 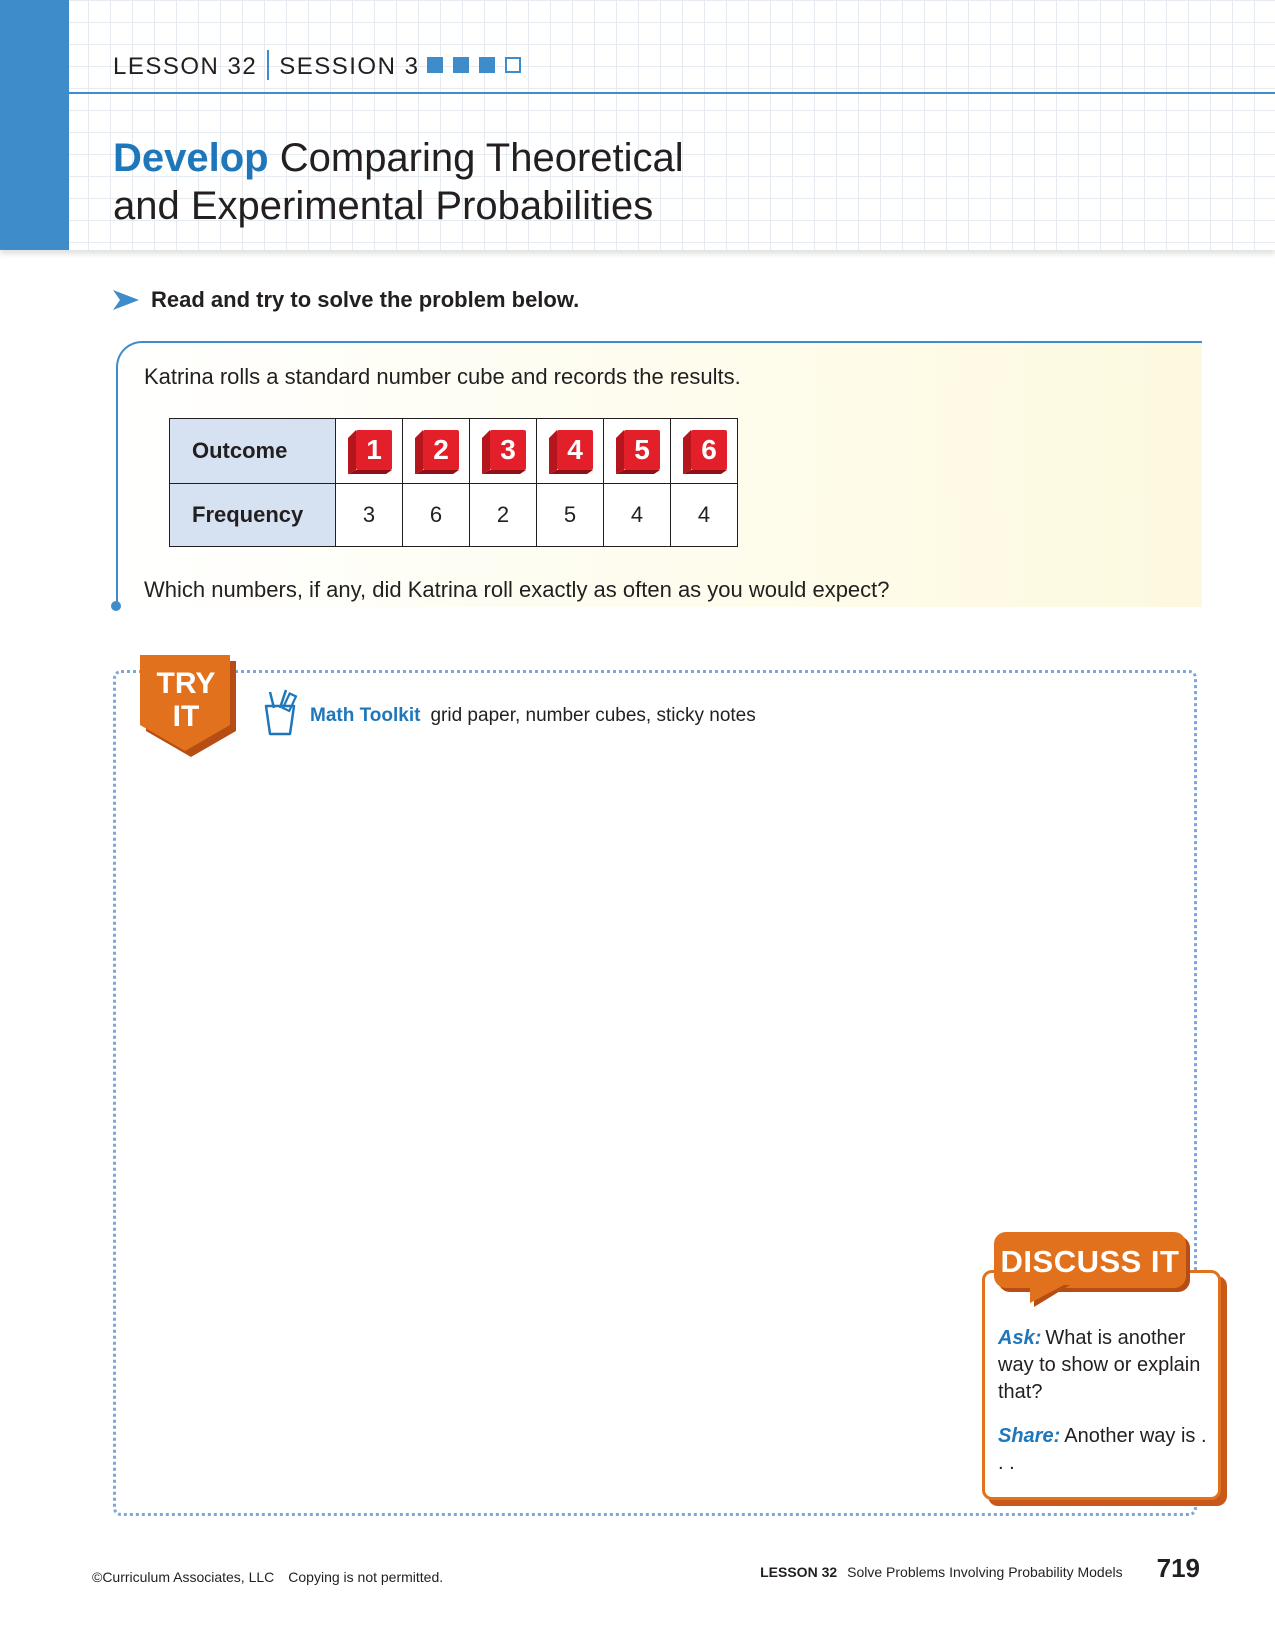 What do you see at coordinates (436, 515) in the screenshot?
I see `frequency-cell: 6` at bounding box center [436, 515].